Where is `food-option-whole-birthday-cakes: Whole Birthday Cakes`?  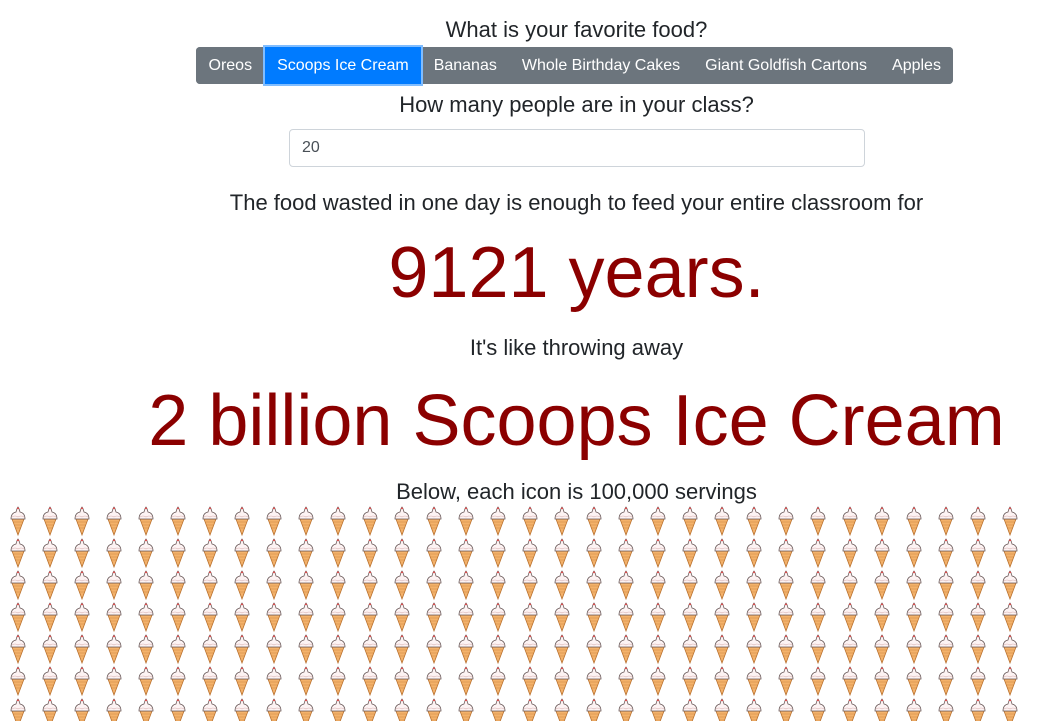 food-option-whole-birthday-cakes: Whole Birthday Cakes is located at coordinates (601, 65).